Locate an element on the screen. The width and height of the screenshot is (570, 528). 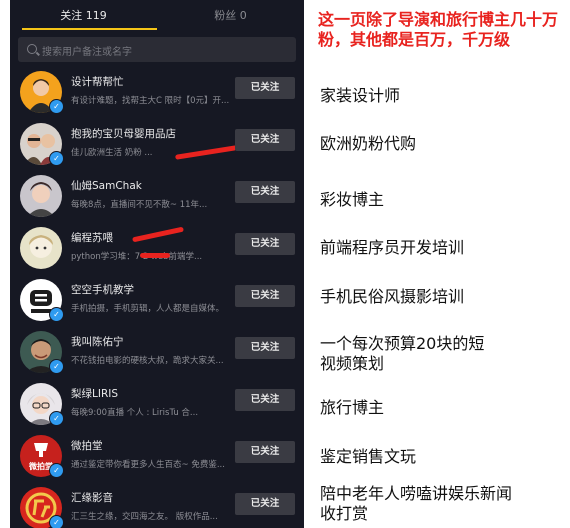
search-input: 搜索用户备注或名字 is located at coordinates (157, 49).